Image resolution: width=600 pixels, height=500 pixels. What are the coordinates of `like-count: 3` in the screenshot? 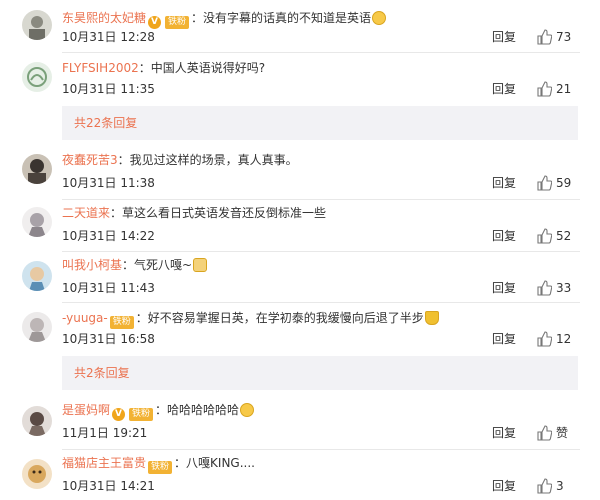 It's located at (560, 486).